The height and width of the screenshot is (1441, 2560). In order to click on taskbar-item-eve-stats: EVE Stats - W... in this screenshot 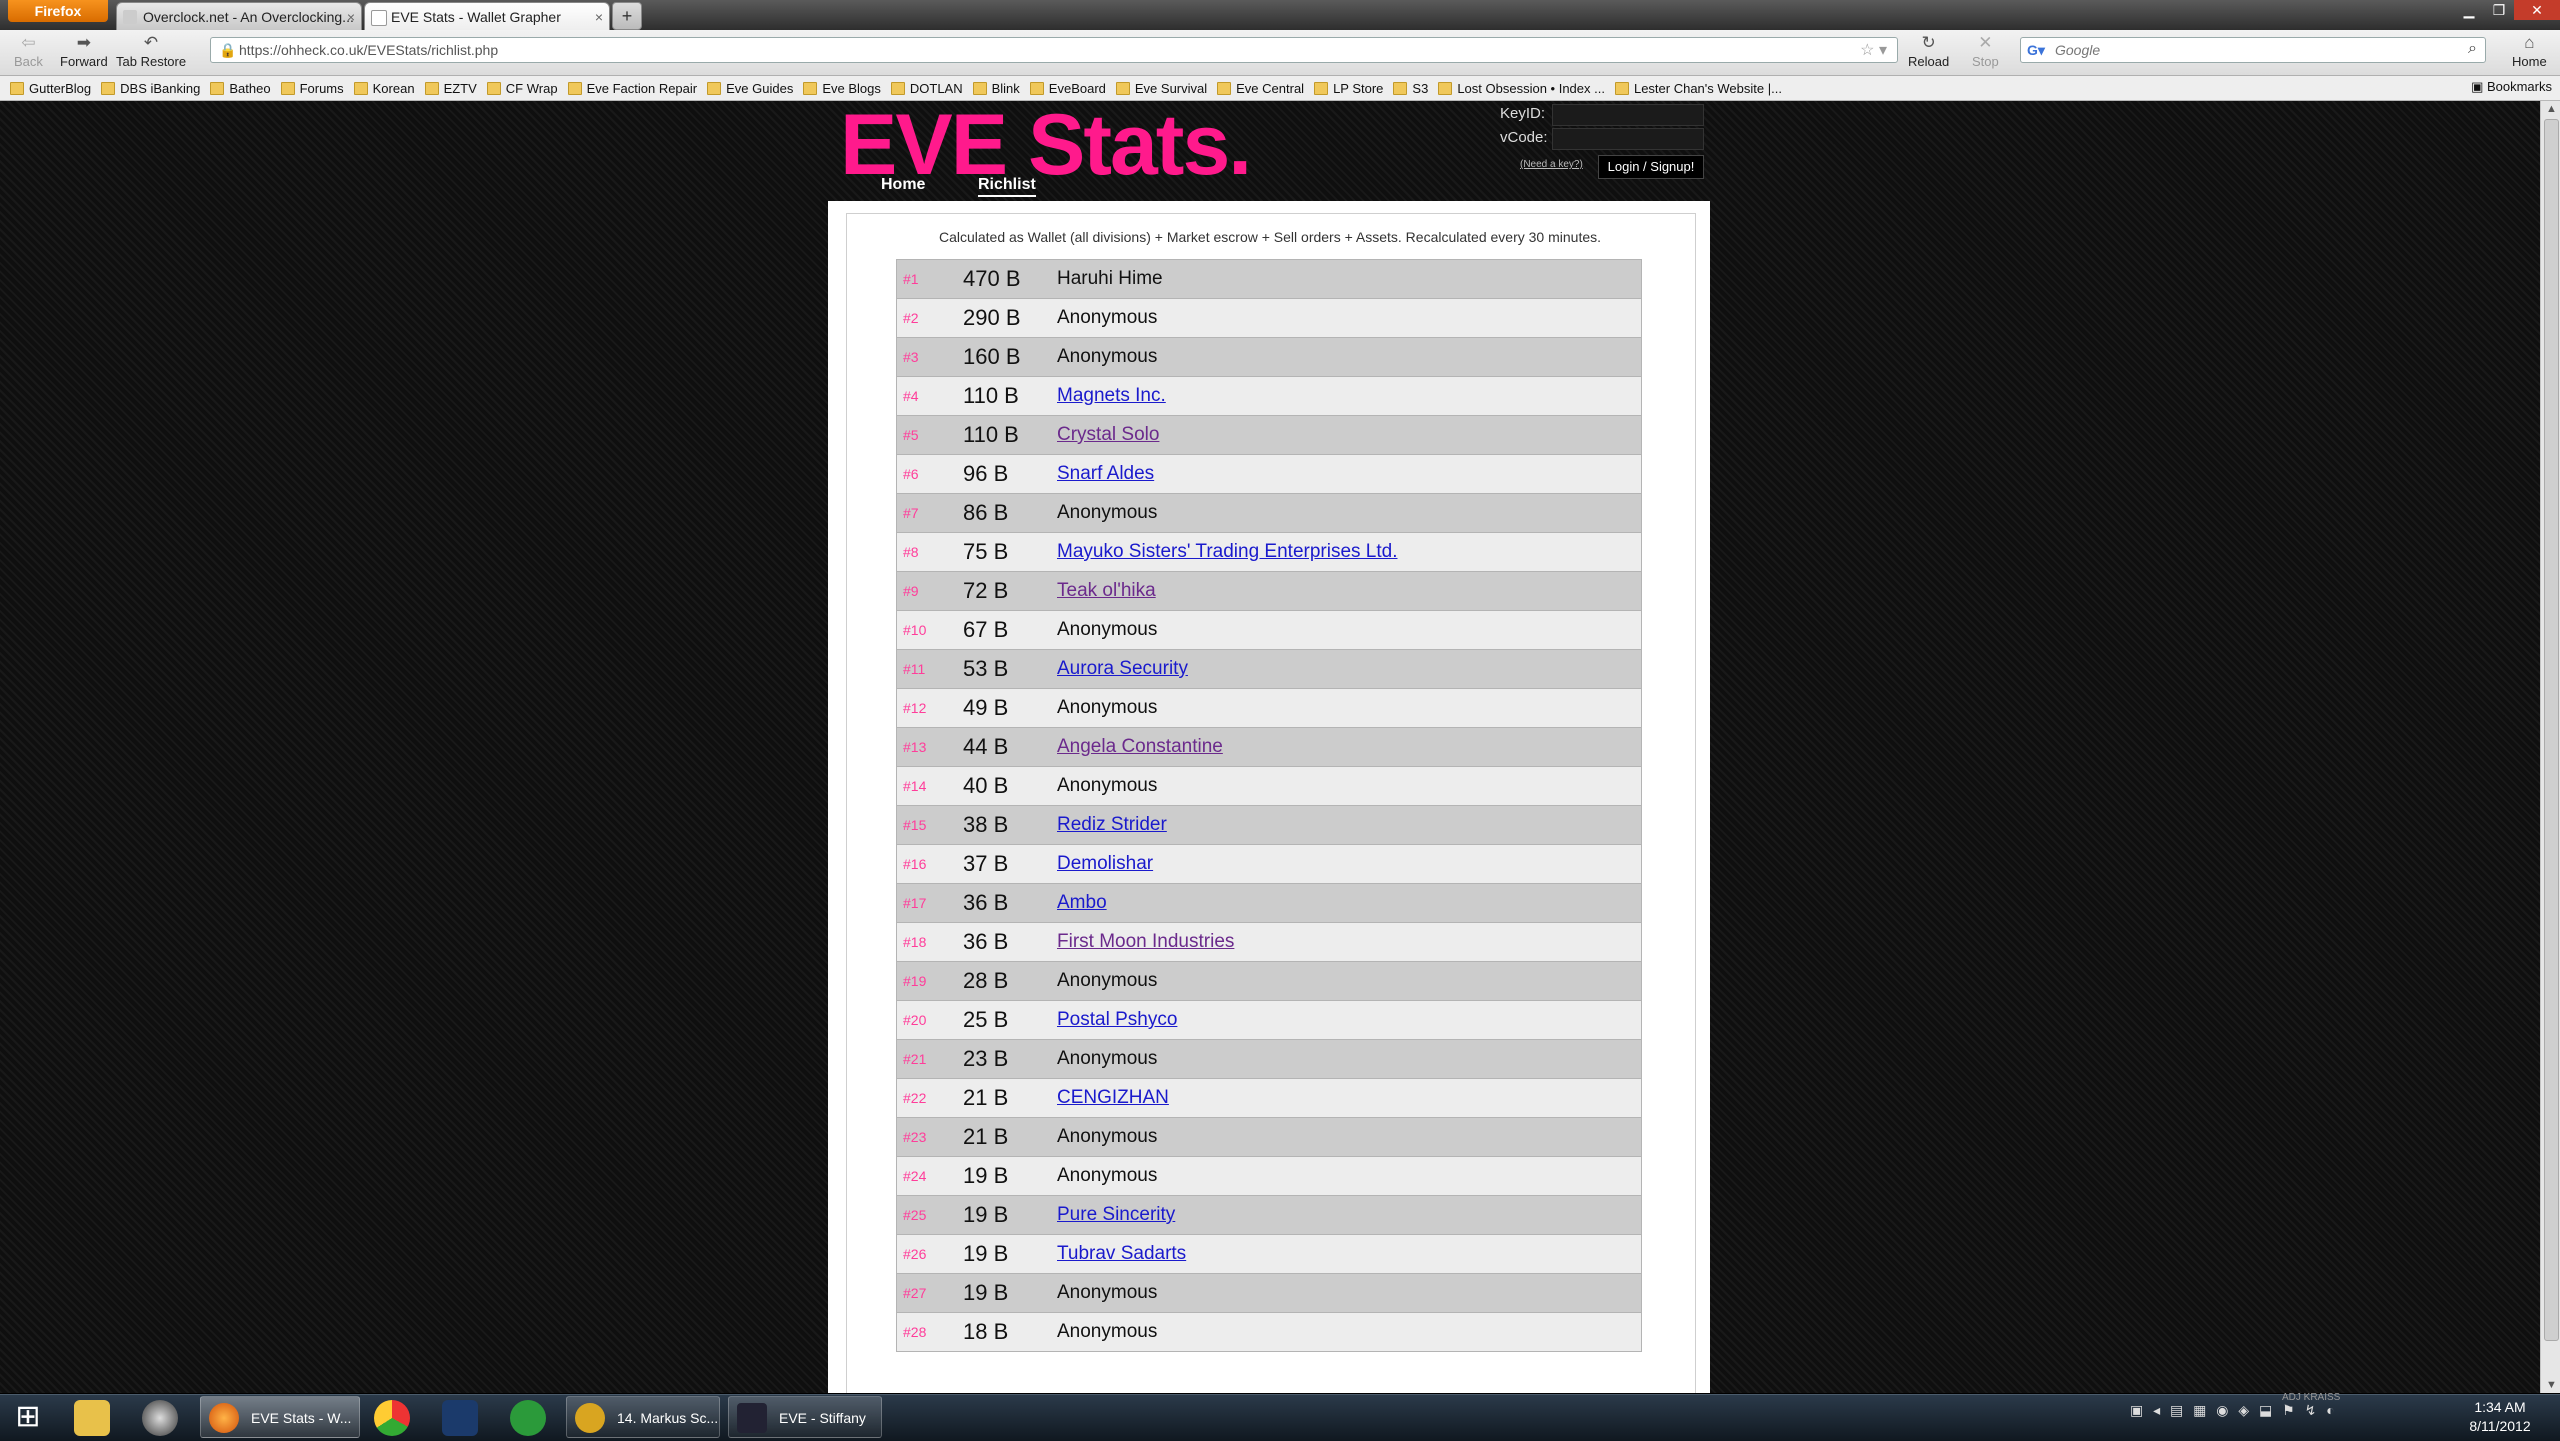, I will do `click(280, 1417)`.